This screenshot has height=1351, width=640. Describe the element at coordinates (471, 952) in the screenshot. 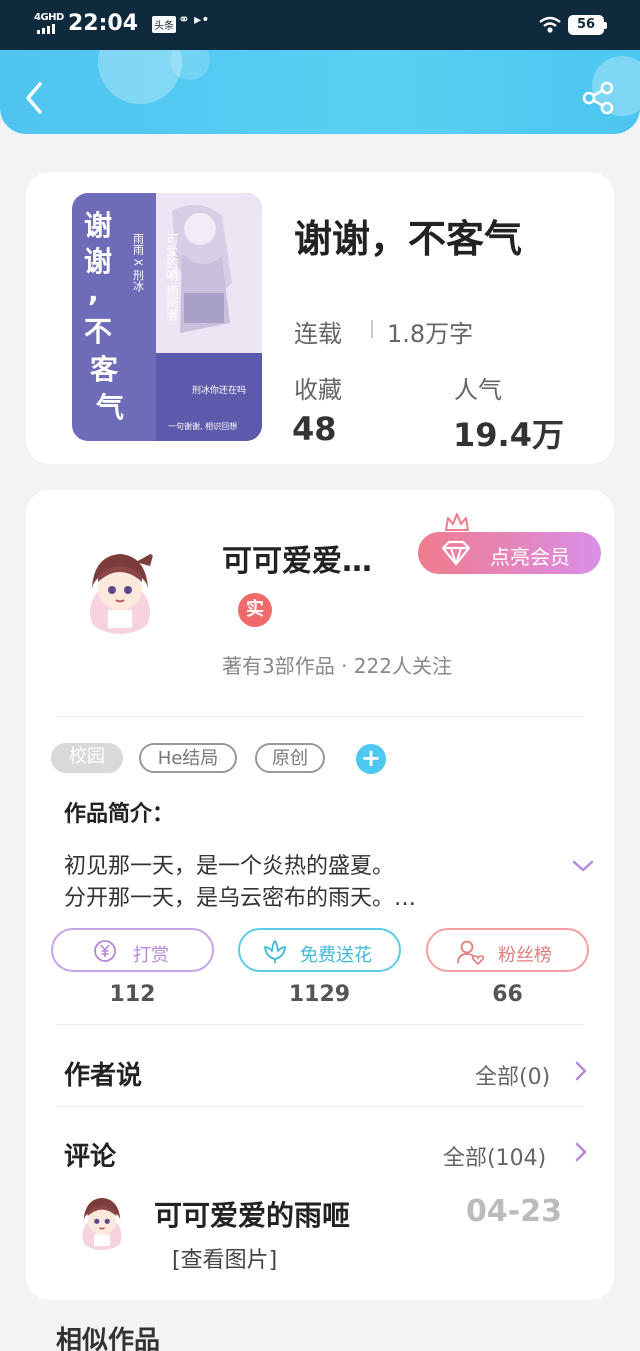

I see `fan-user-icon` at that location.